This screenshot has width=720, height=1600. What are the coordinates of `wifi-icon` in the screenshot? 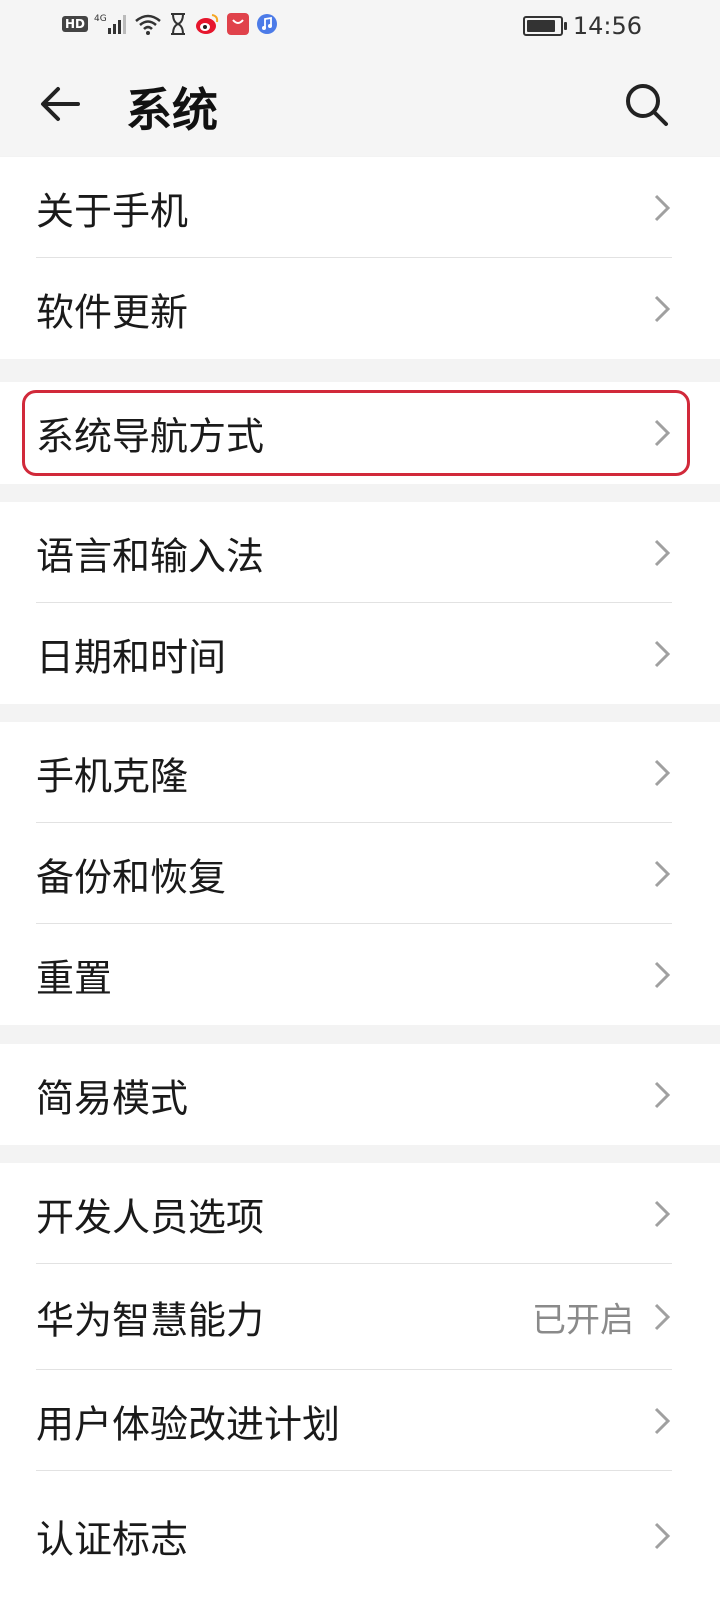 It's located at (148, 24).